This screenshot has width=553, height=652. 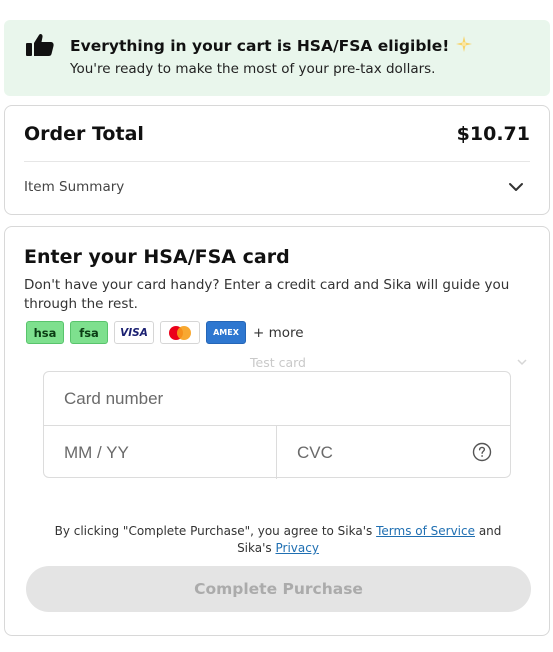 What do you see at coordinates (278, 332) in the screenshot?
I see `more-cards-label: + more` at bounding box center [278, 332].